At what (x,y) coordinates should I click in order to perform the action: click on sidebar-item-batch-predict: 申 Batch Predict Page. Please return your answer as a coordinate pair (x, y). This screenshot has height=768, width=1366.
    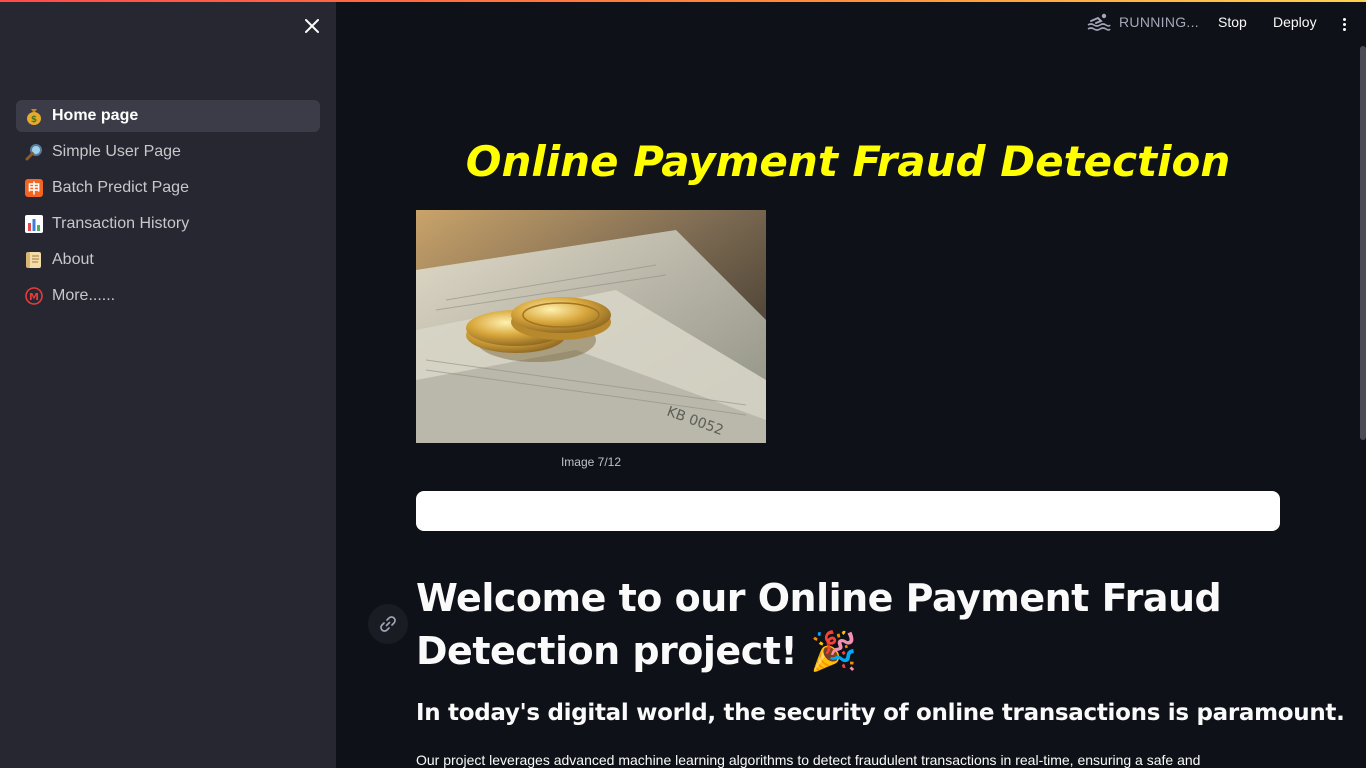
    Looking at the image, I should click on (168, 188).